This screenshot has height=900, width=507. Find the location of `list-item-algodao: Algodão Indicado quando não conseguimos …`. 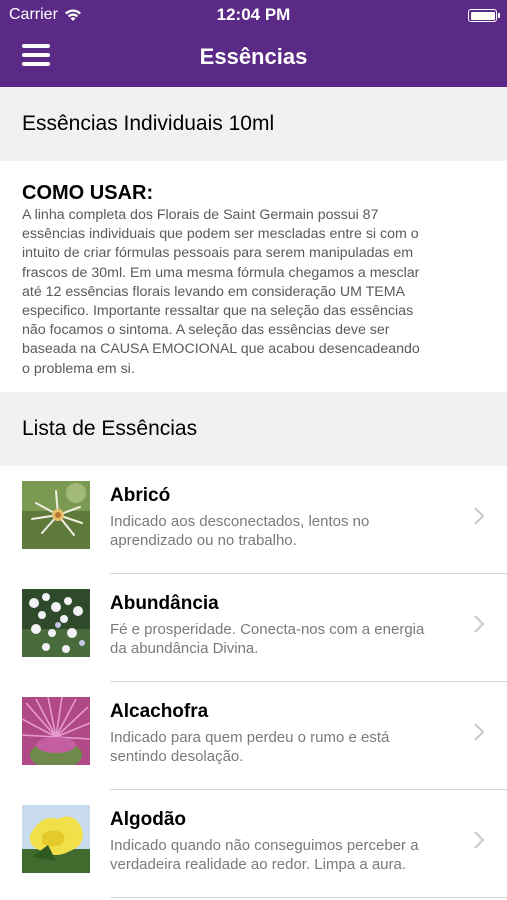

list-item-algodao: Algodão Indicado quando não conseguimos … is located at coordinates (253, 844).